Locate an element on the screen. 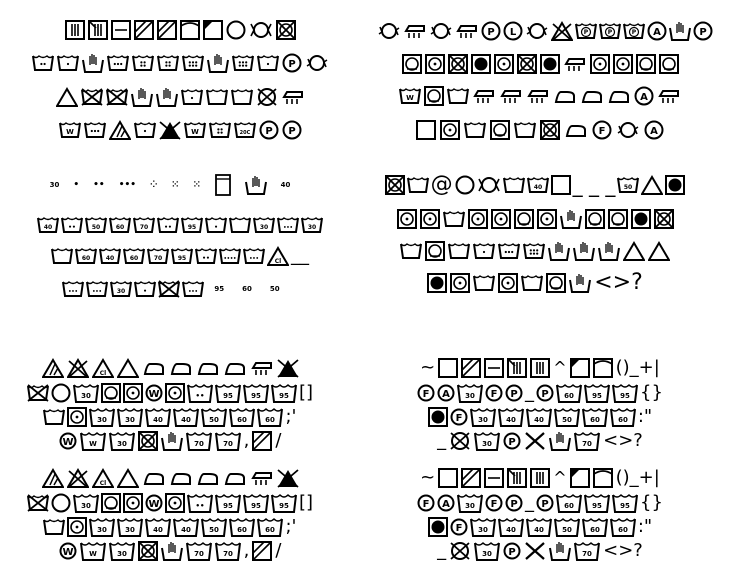  line-dry-icon is located at coordinates (602, 368).